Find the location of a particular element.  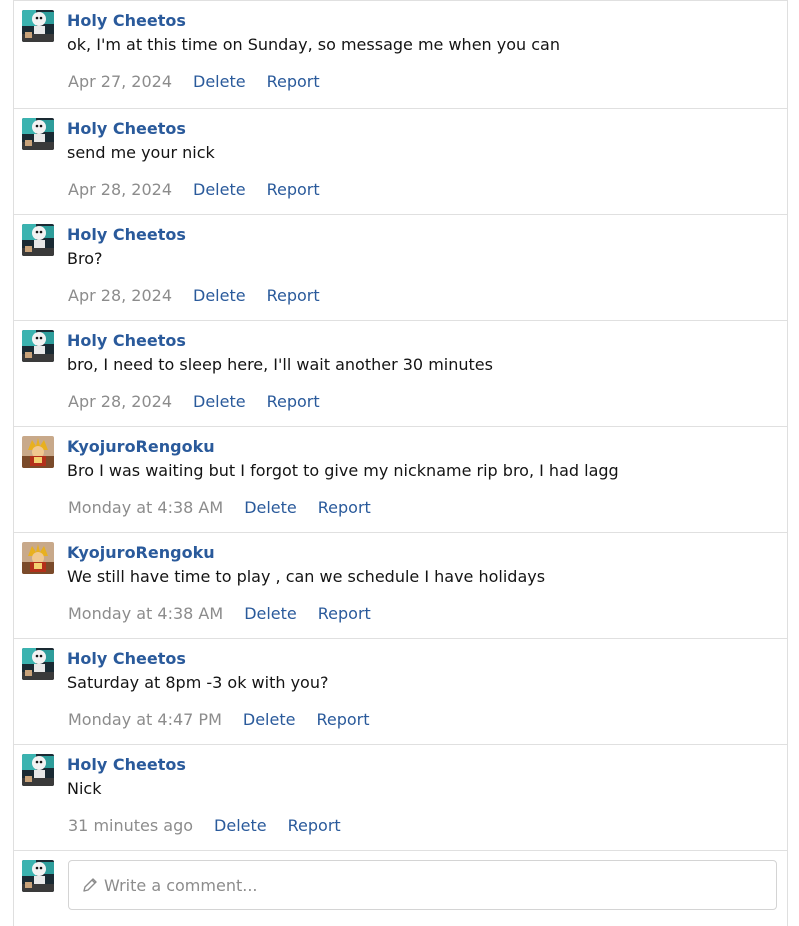

comment-text: send me your nick is located at coordinates (141, 152).